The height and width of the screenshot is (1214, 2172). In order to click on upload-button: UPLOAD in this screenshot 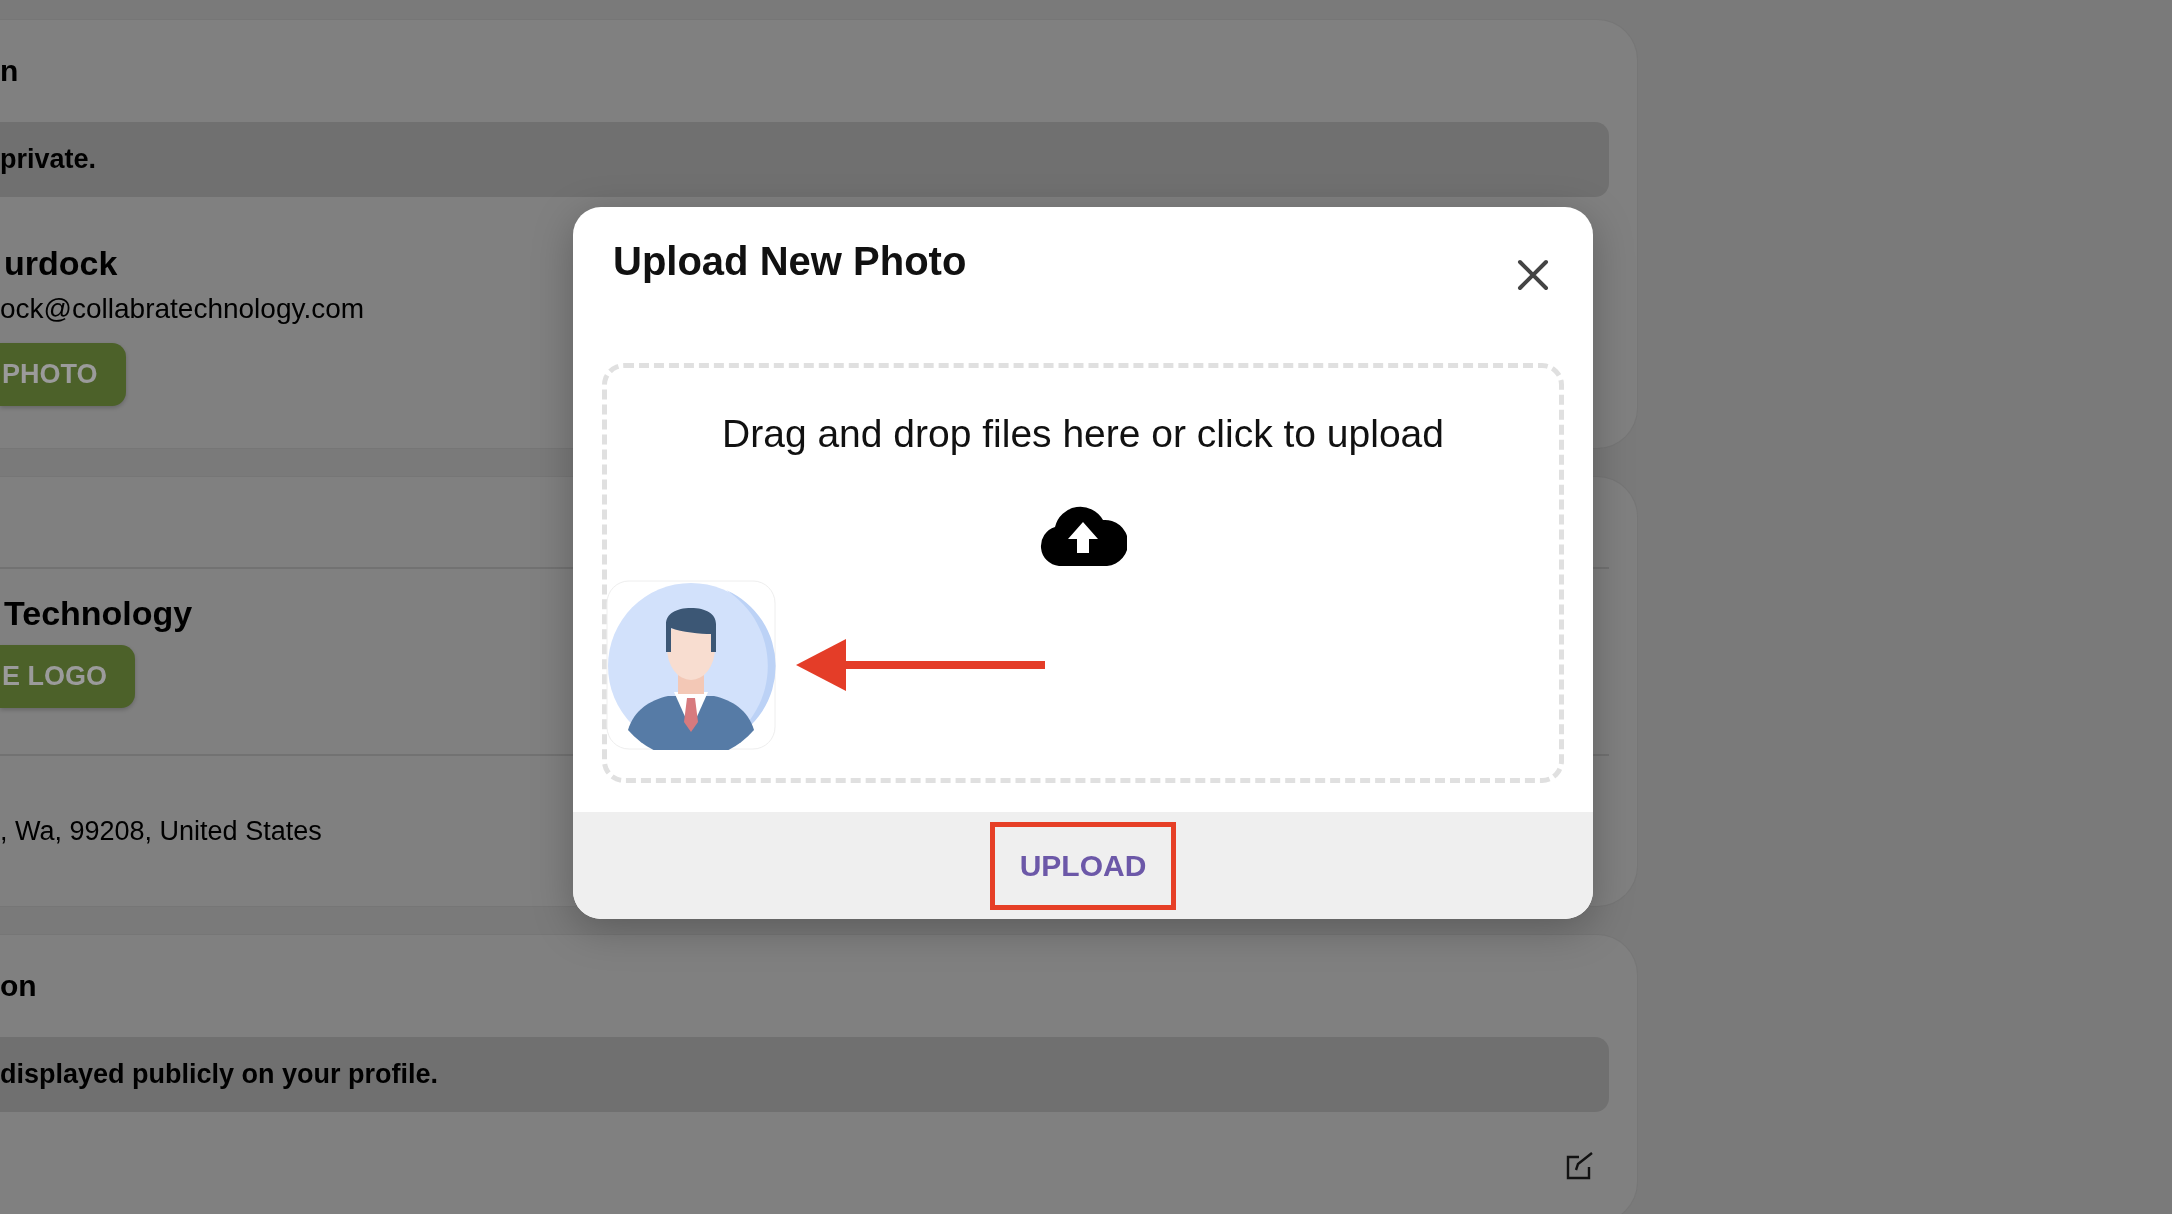, I will do `click(1083, 865)`.